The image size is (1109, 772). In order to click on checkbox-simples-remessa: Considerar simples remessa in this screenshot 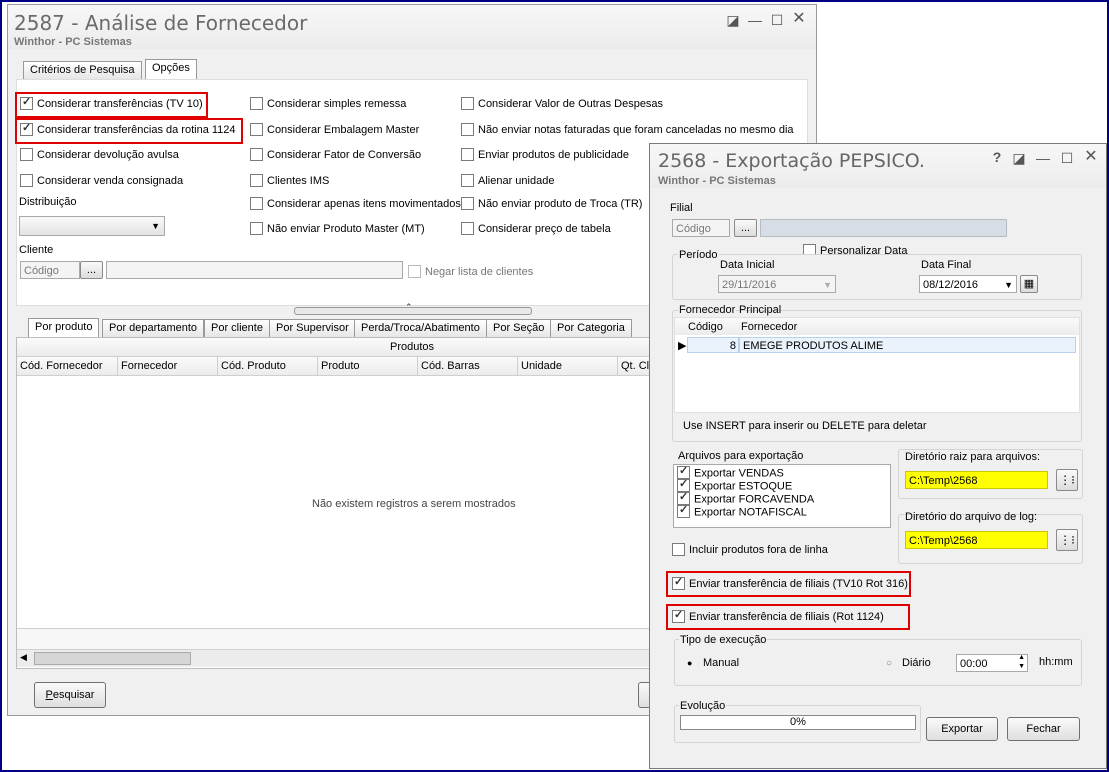, I will do `click(328, 104)`.